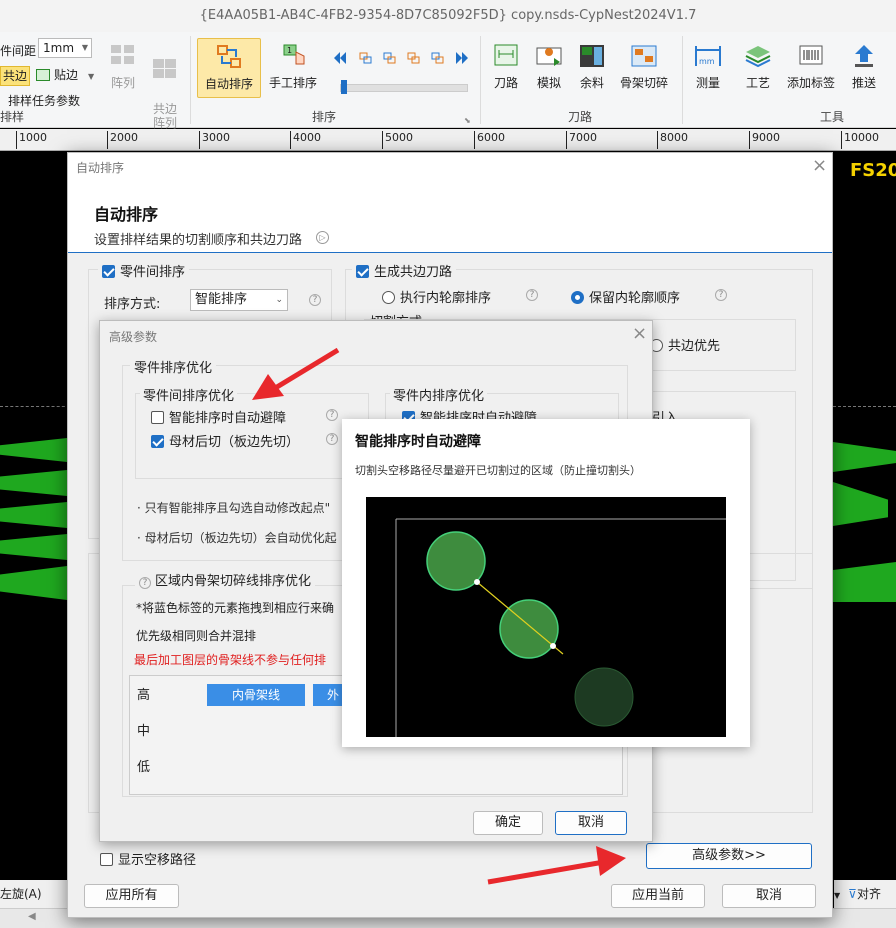 This screenshot has width=896, height=928. I want to click on array-button: 阵列, so click(123, 66).